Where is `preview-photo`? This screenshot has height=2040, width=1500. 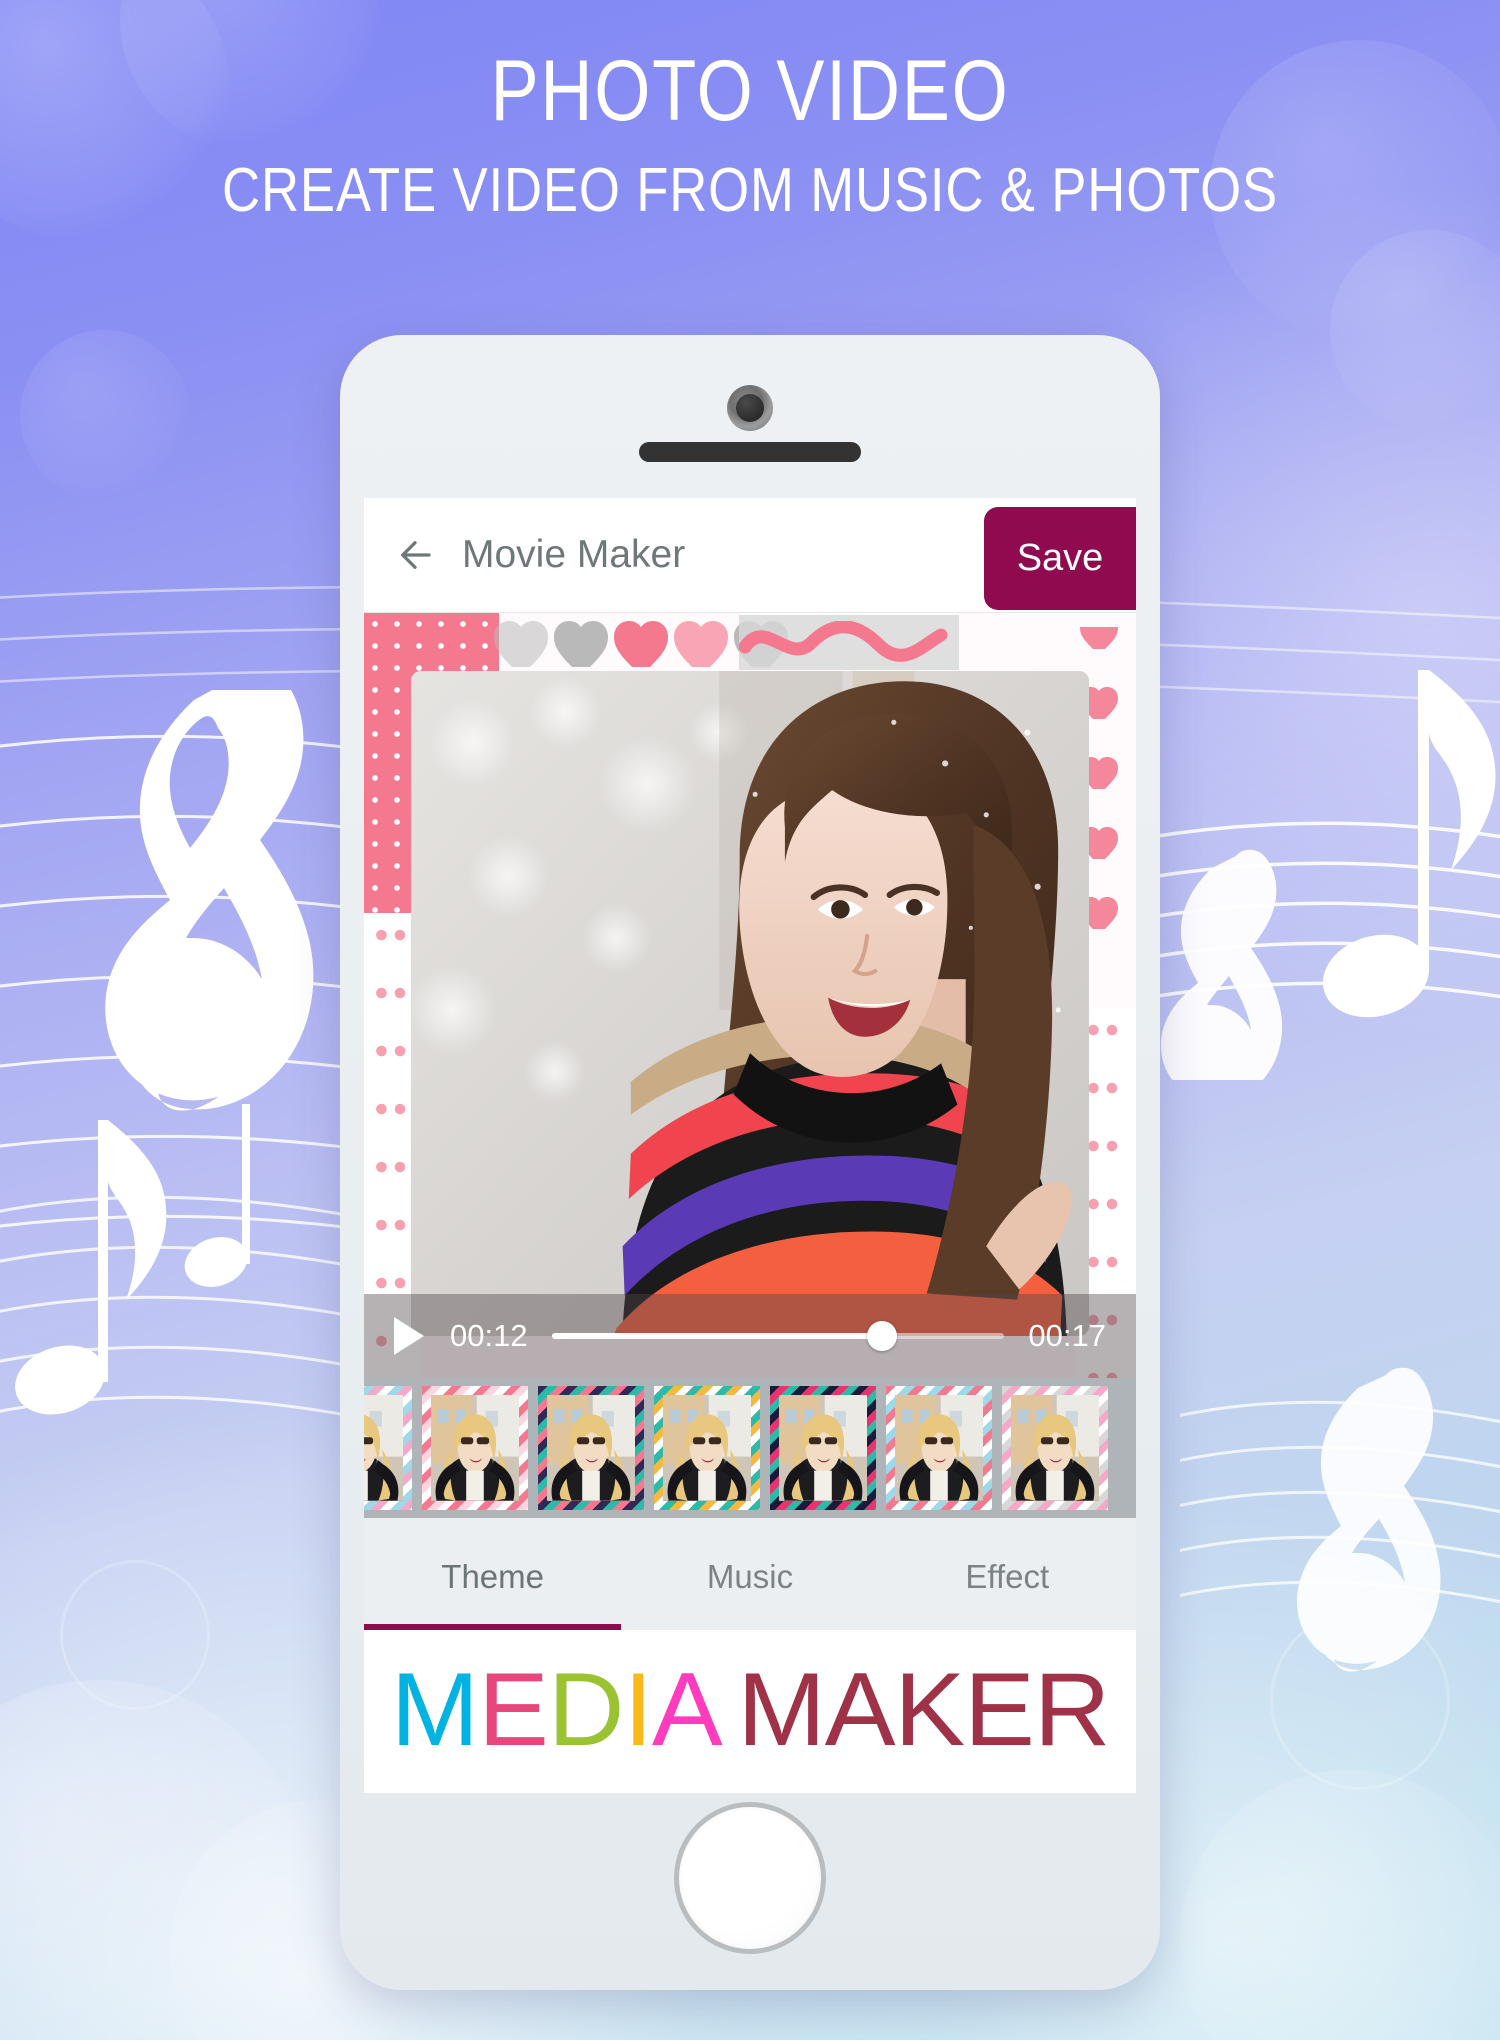 preview-photo is located at coordinates (750, 1003).